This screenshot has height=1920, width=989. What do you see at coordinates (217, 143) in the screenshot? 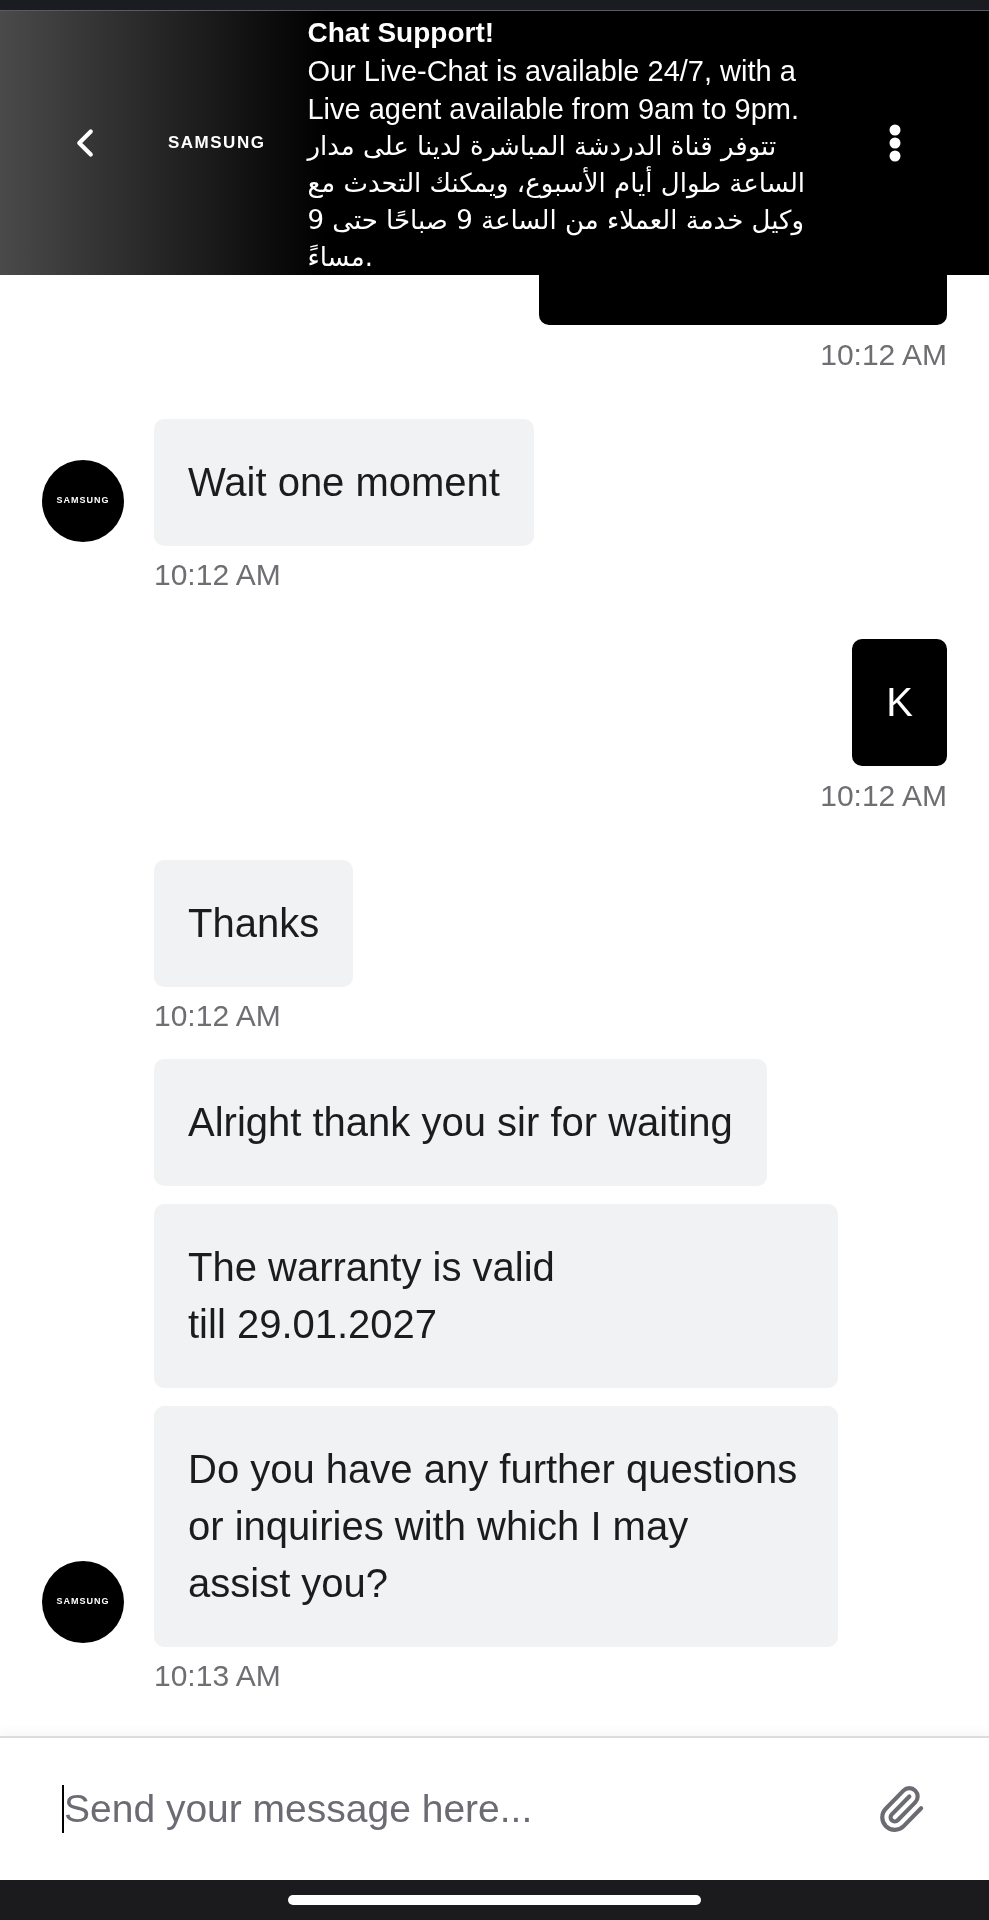
I see `brand-logo: SAMSUNG` at bounding box center [217, 143].